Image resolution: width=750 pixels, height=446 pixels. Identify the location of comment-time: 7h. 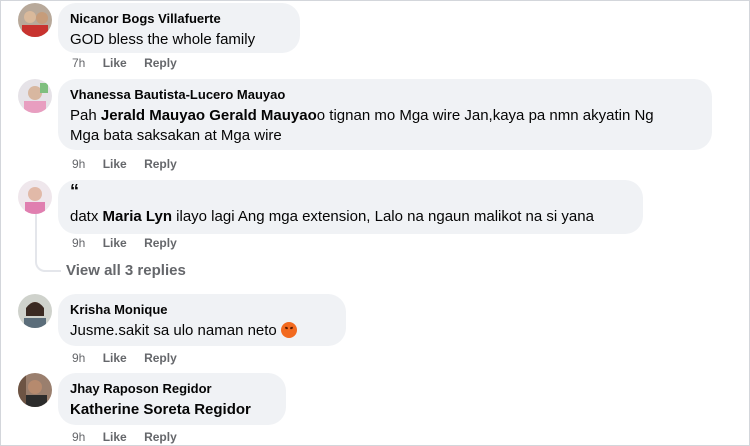
(78, 63).